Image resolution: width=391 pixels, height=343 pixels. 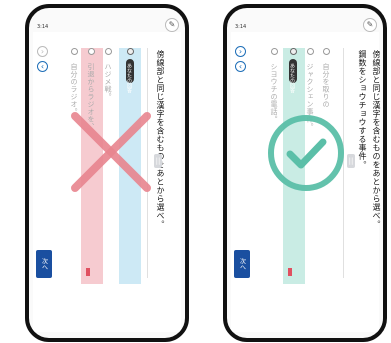 I want to click on option-label: 自分のラジオ。, so click(x=74, y=89).